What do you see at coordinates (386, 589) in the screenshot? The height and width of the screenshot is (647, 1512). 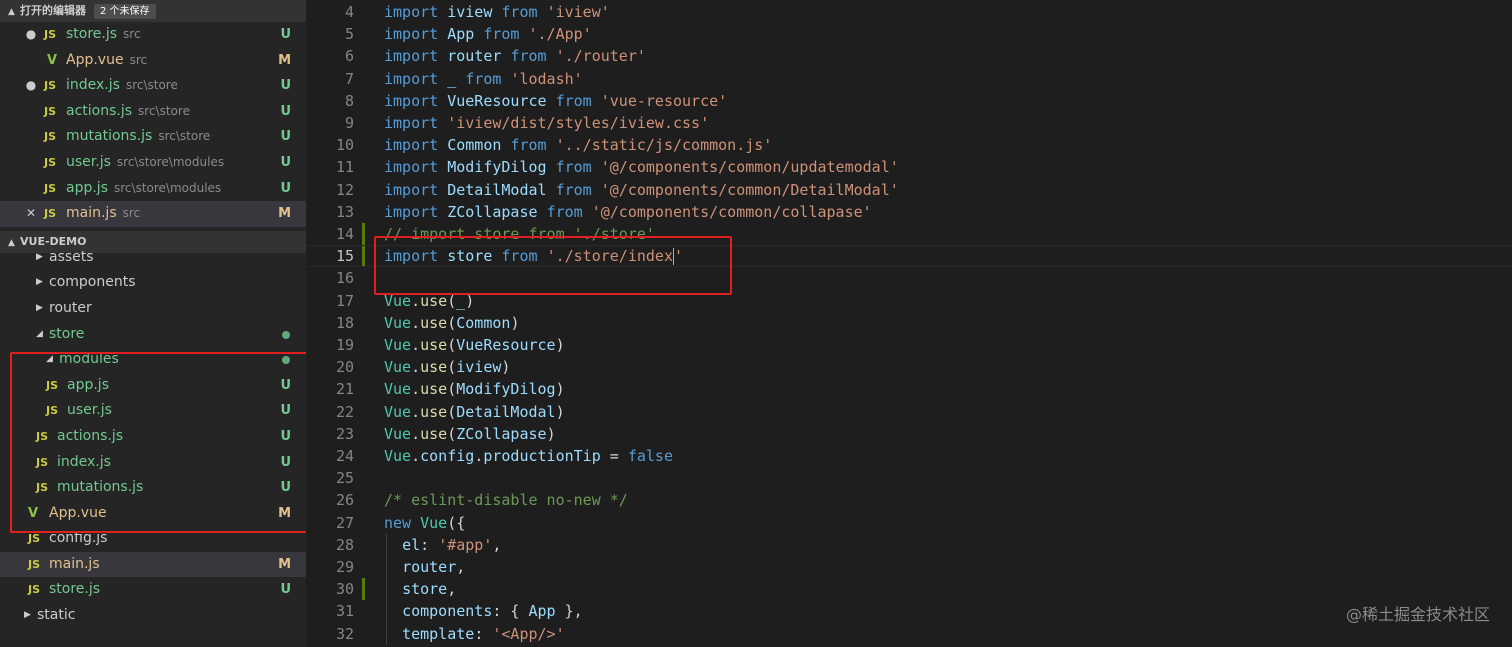 I see `indent-guide` at bounding box center [386, 589].